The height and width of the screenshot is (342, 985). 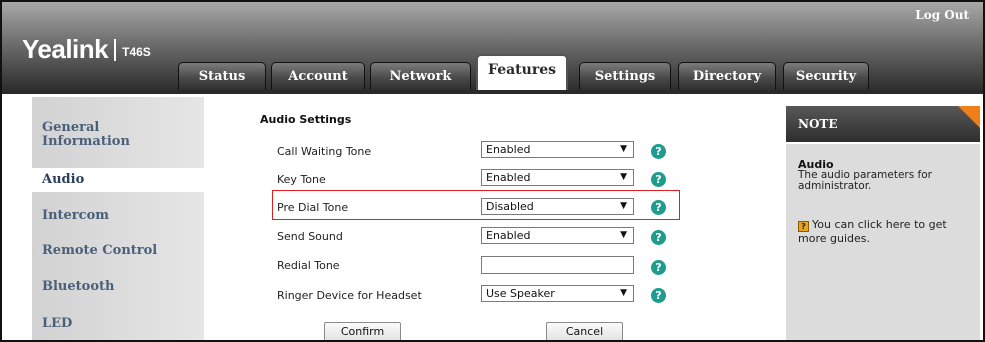 I want to click on tab-directory: Directory, so click(x=727, y=76).